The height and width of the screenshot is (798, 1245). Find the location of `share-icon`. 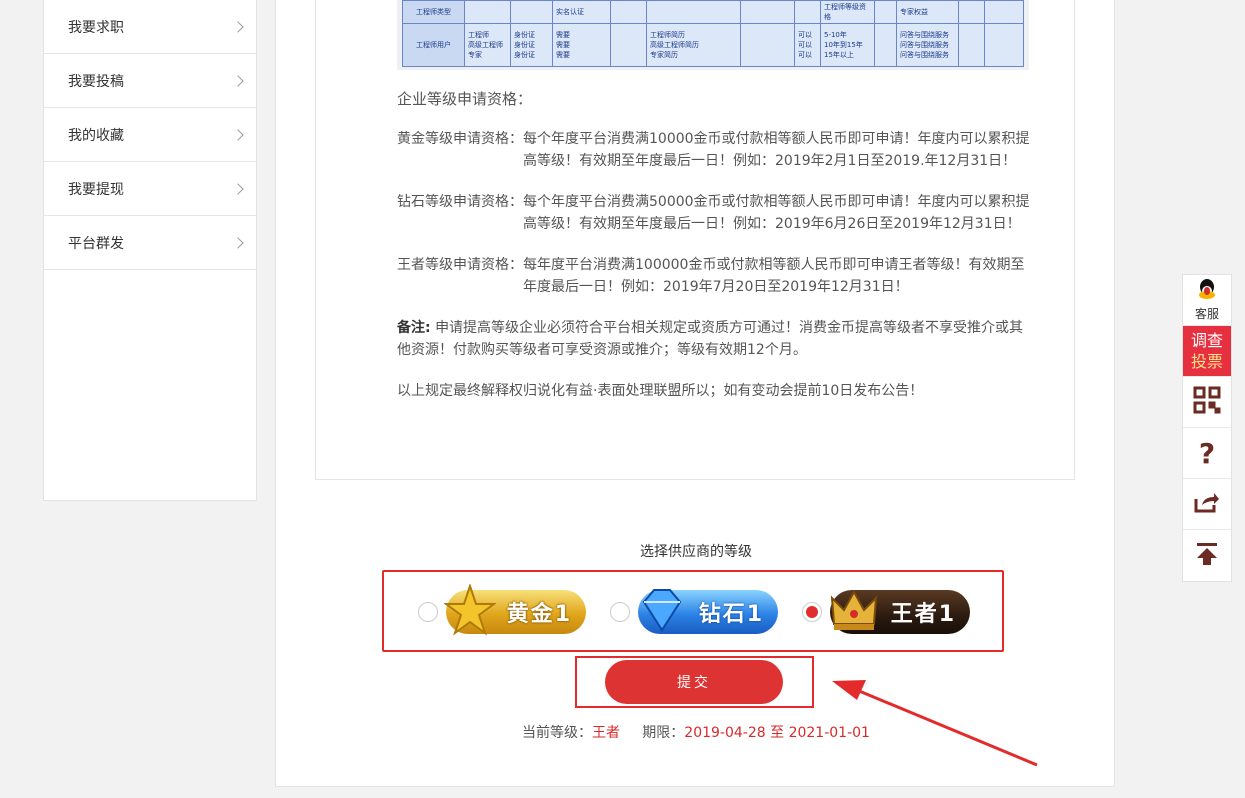

share-icon is located at coordinates (1207, 504).